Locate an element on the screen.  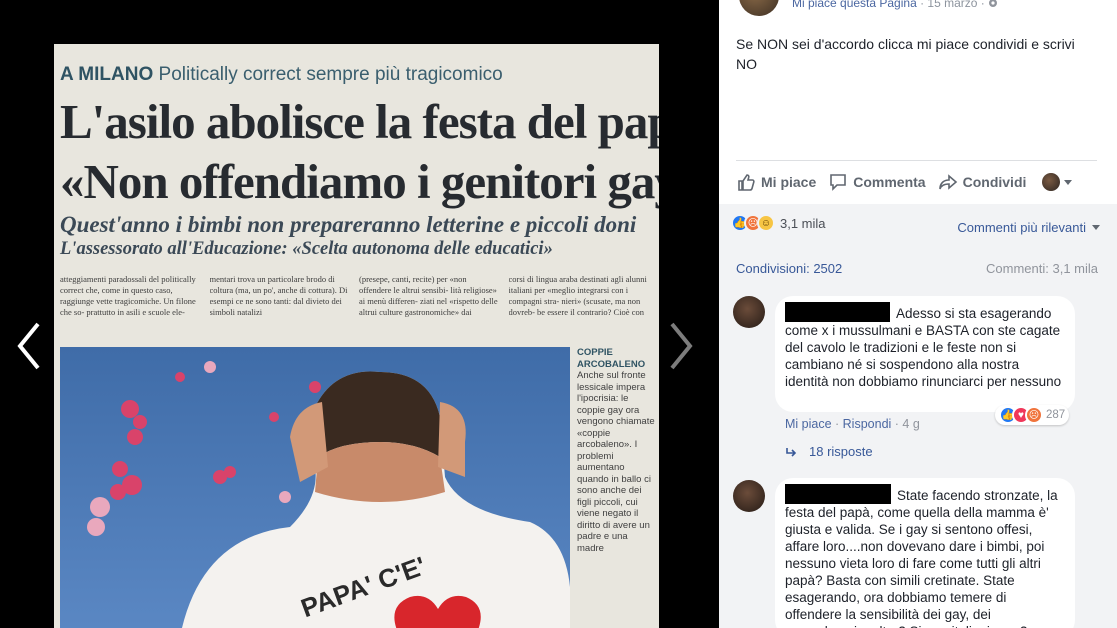
post-meta: Mi piace questa Pagina · 15 marzo · is located at coordinates (895, 5).